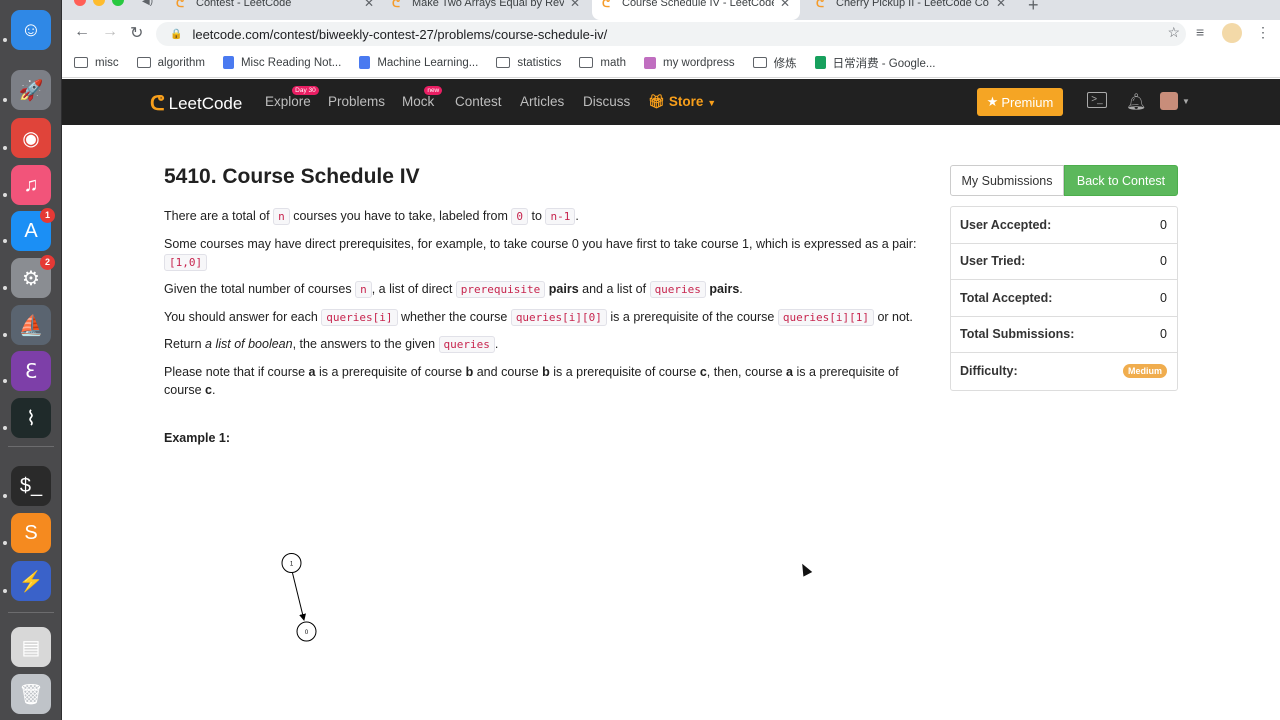 The image size is (1280, 720). Describe the element at coordinates (1064, 225) in the screenshot. I see `stat-row: User Accepted: 0` at that location.